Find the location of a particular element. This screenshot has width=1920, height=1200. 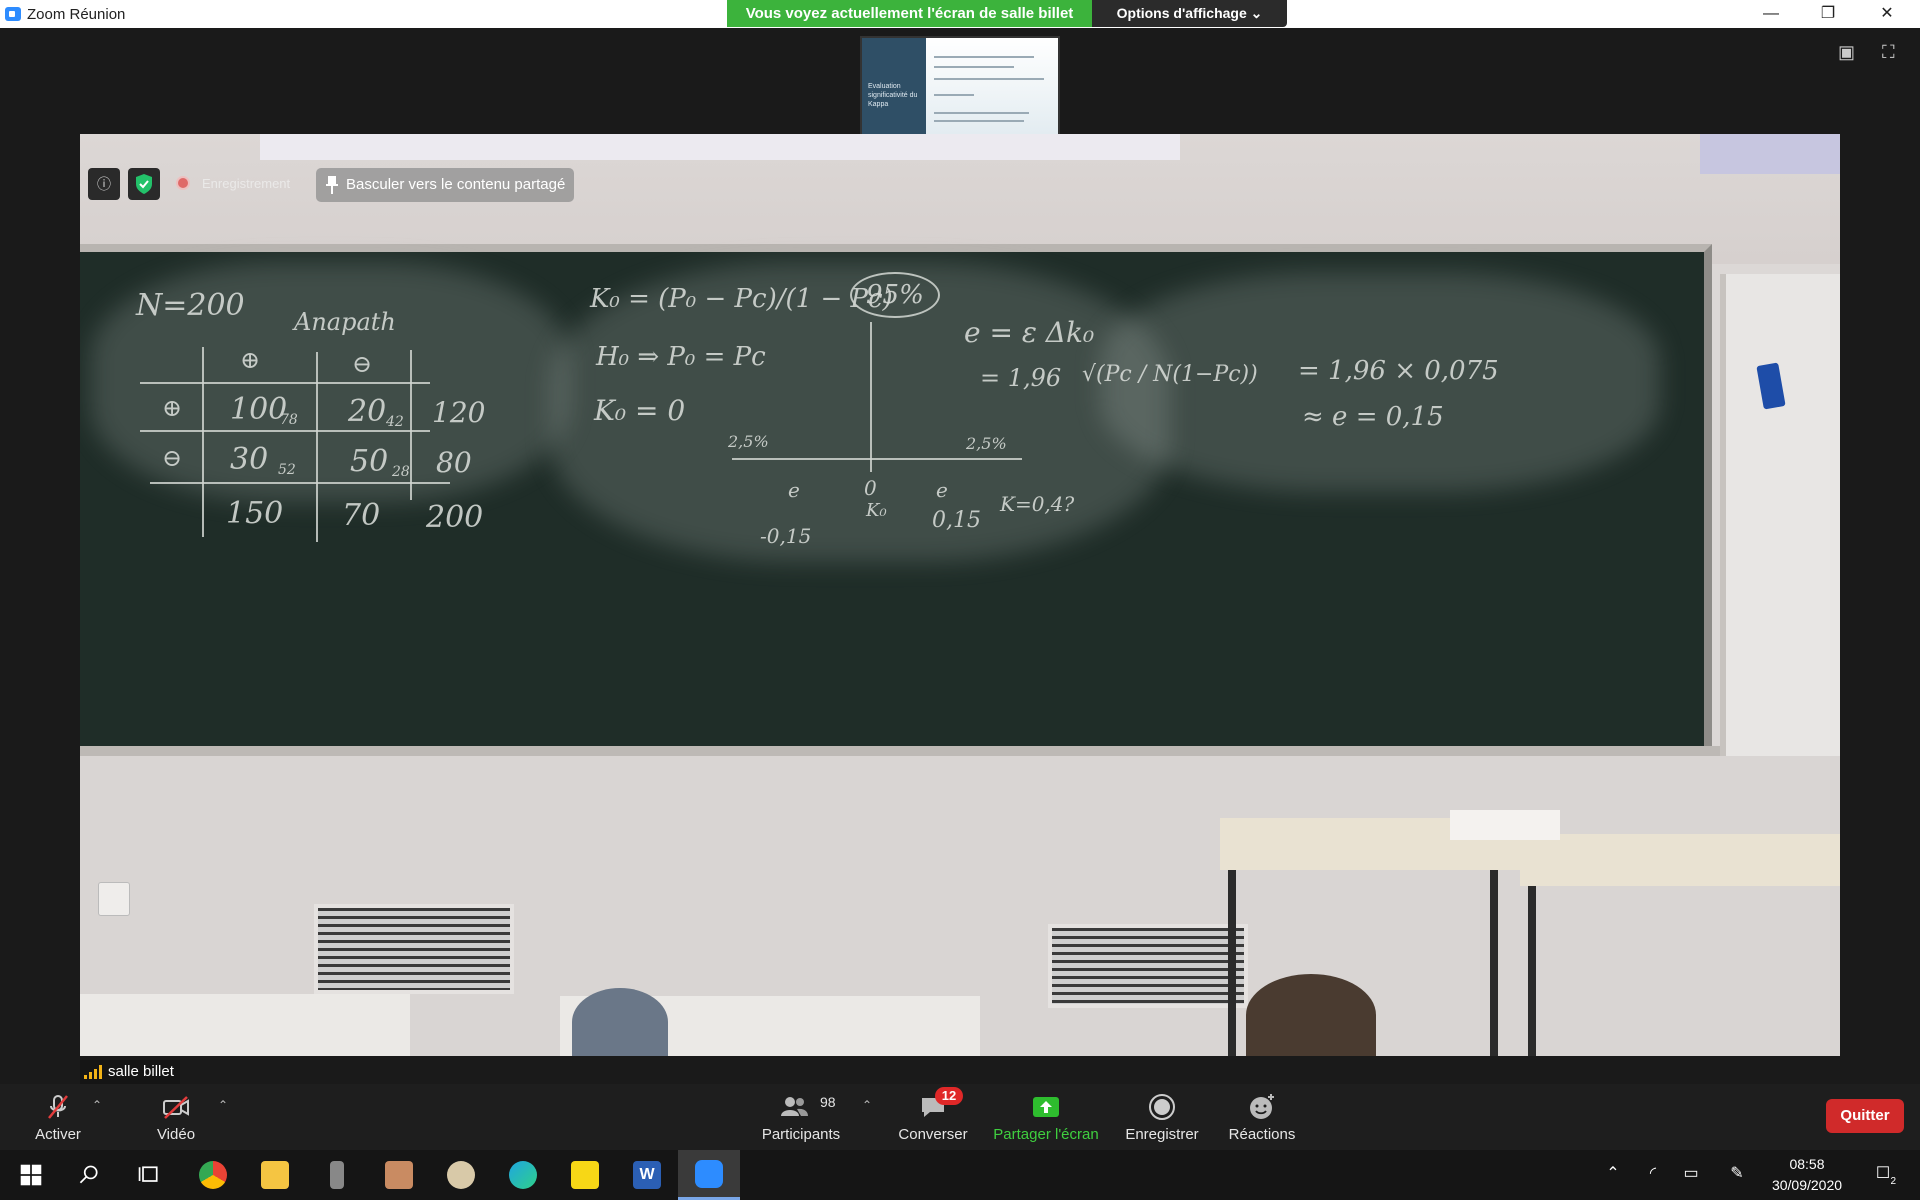

minimize-icon: — is located at coordinates (1771, 14).